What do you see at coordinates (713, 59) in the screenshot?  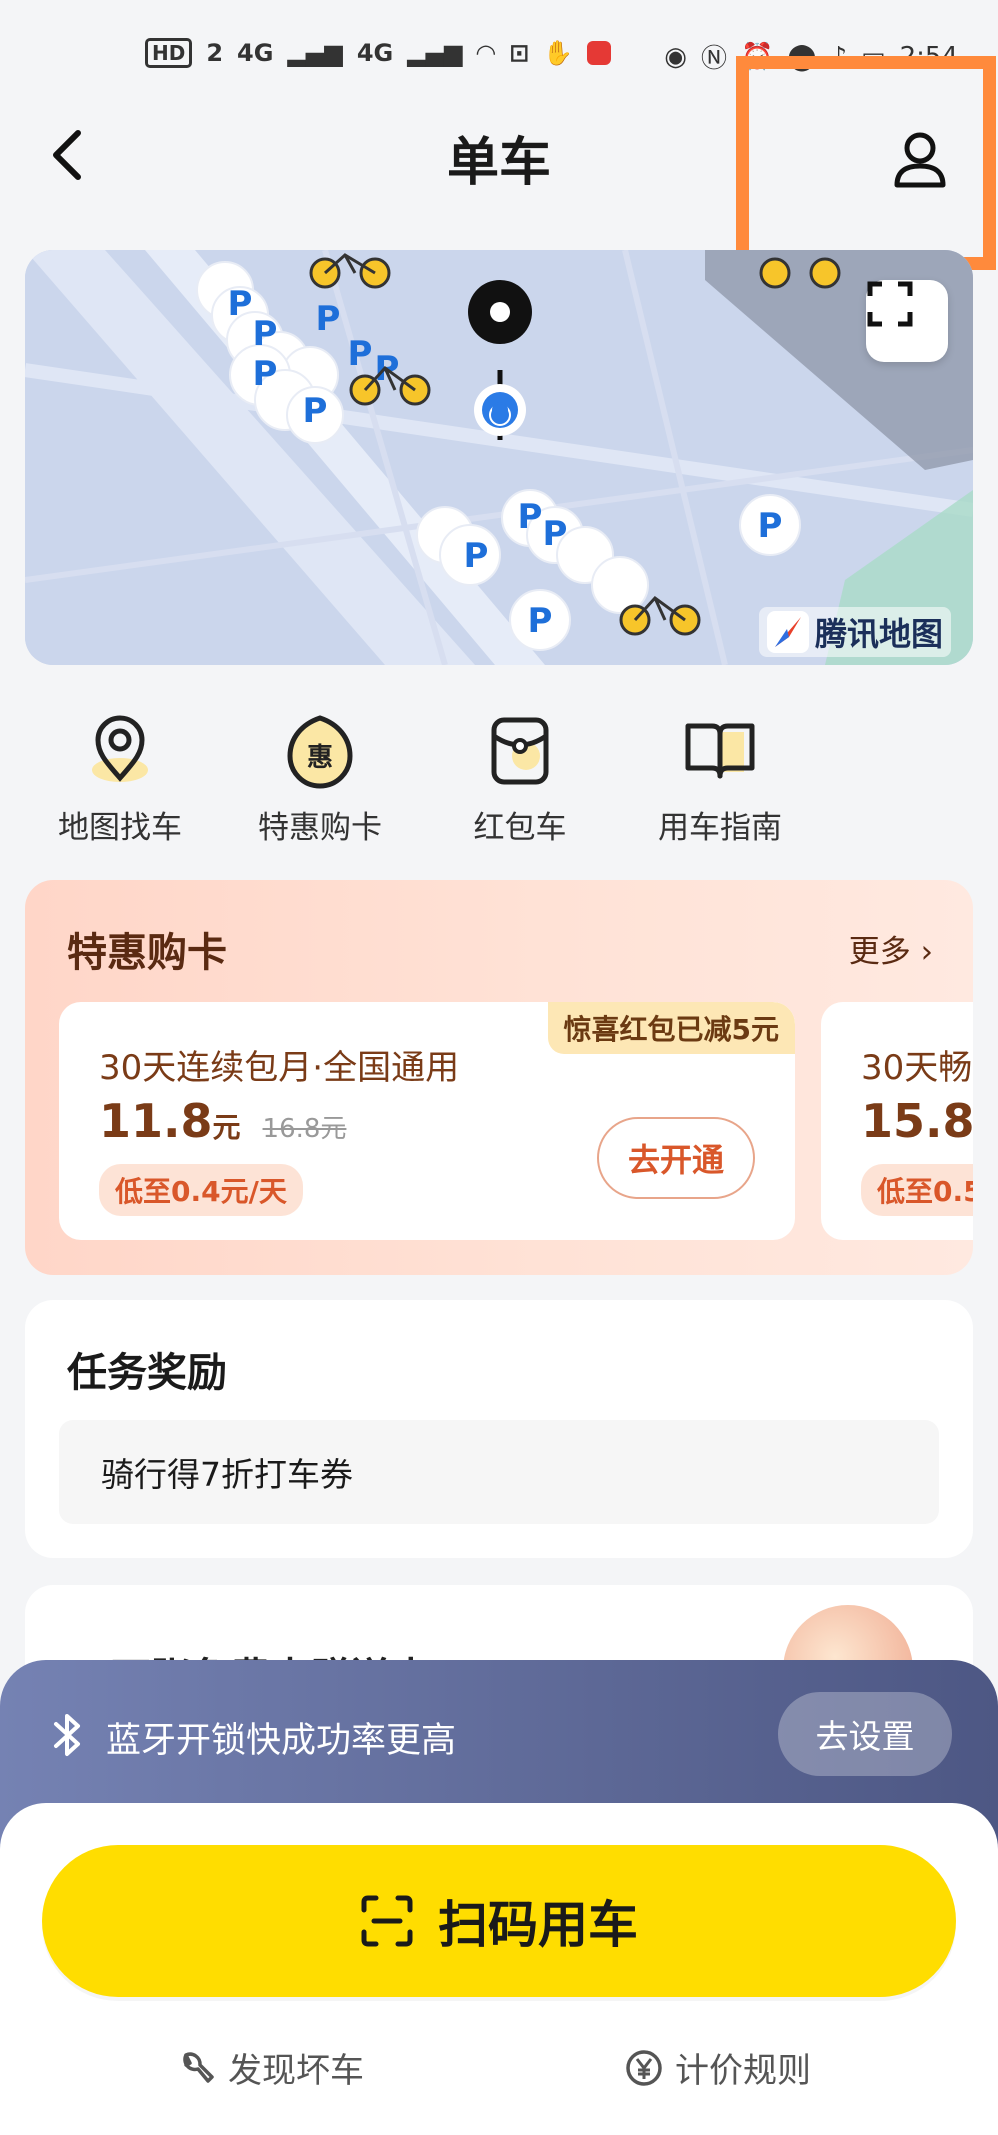 I see `nfc-icon: Ⓝ` at bounding box center [713, 59].